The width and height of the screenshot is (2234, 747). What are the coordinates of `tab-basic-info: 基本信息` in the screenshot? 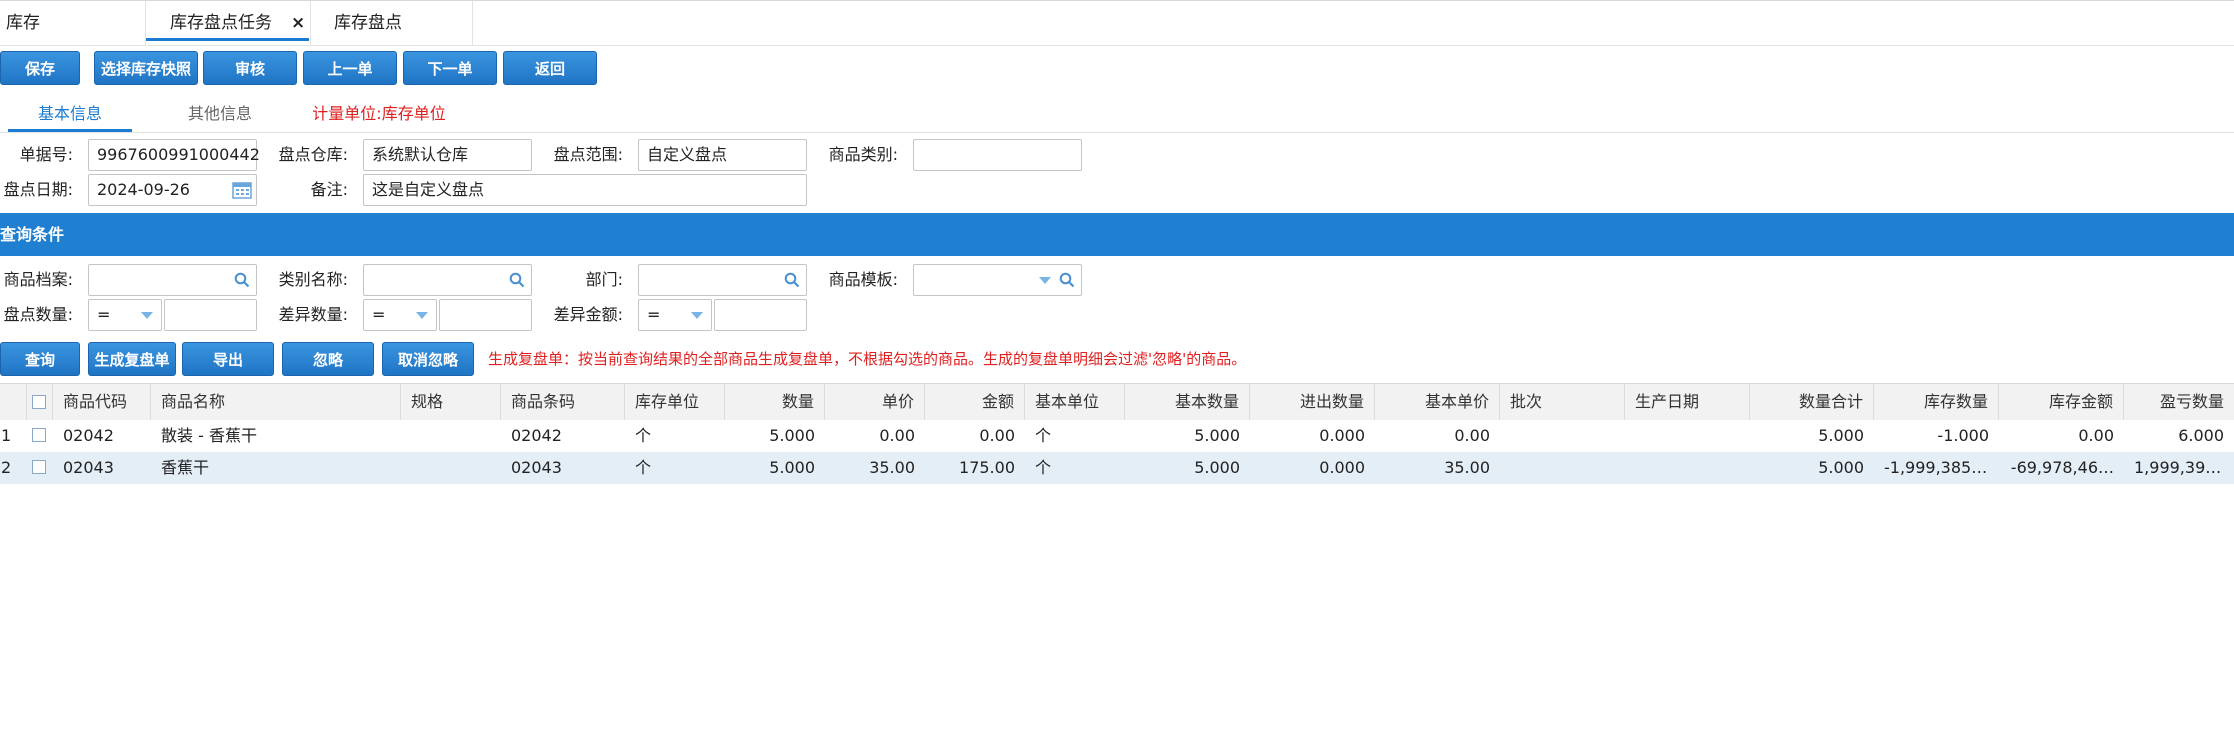 It's located at (70, 117).